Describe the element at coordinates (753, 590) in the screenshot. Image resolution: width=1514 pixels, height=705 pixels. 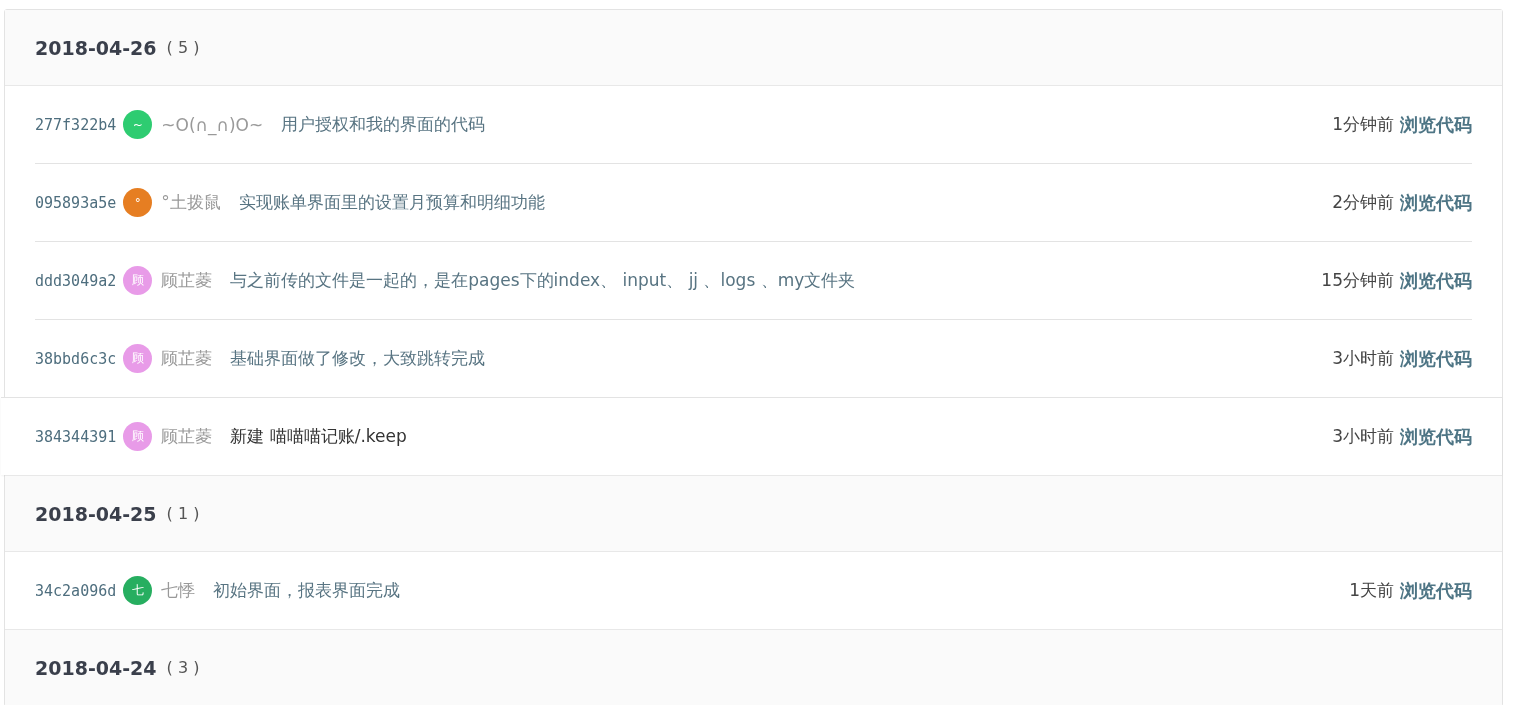
I see `commit-row: 34c2a096d 七 七悸 初始界面，报表界面完成 1天前 浏览代码` at that location.